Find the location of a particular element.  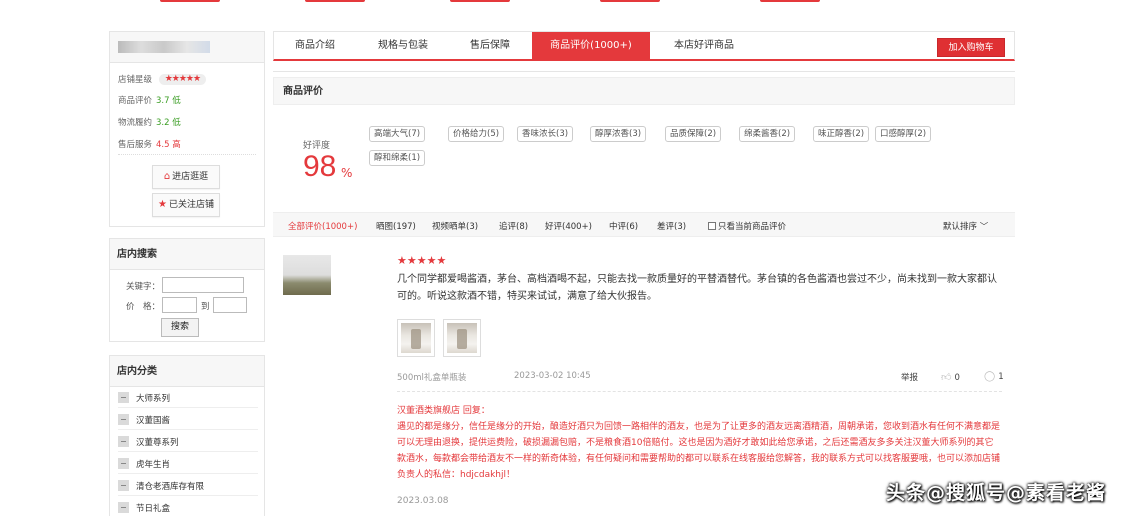

like-button: 👍︎ 0 is located at coordinates (950, 377).